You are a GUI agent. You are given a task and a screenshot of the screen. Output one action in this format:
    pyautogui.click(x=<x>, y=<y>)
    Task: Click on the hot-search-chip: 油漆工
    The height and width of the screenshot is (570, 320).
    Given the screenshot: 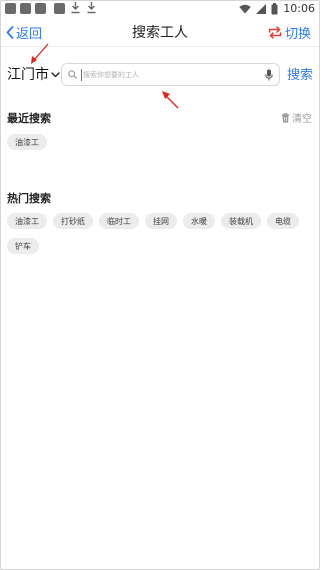 What is the action you would take?
    pyautogui.click(x=27, y=221)
    